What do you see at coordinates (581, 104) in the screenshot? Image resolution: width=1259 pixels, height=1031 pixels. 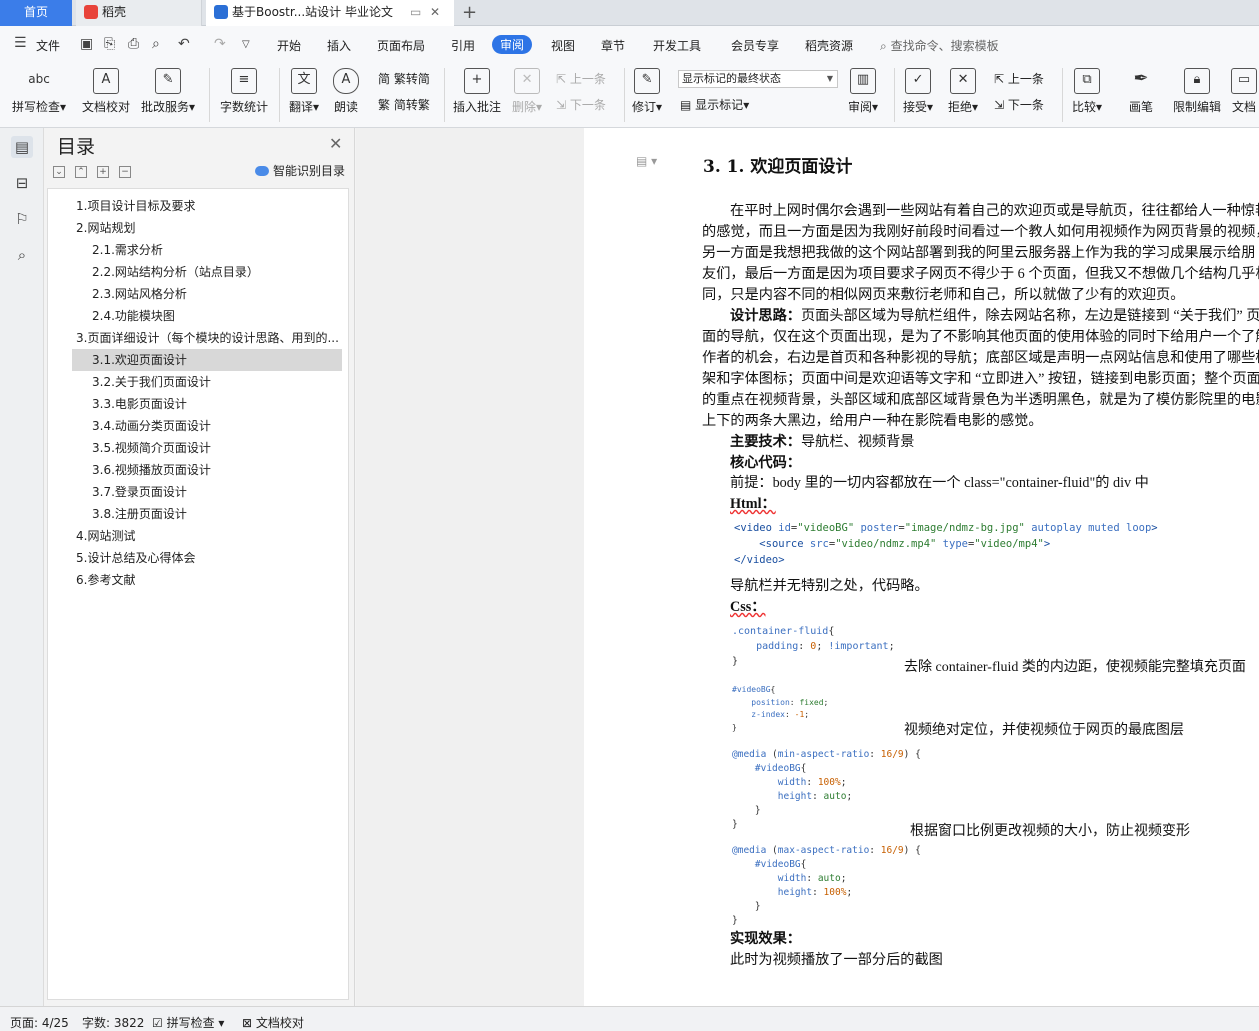 I see `next-comment-button: ⇲ 下一条` at bounding box center [581, 104].